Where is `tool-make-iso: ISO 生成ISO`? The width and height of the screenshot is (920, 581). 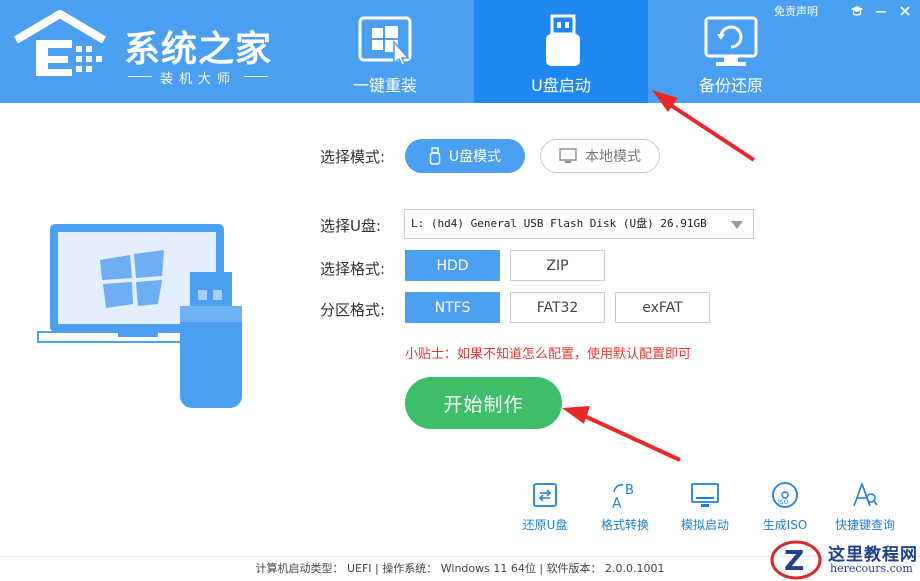
tool-make-iso: ISO 生成ISO is located at coordinates (785, 506).